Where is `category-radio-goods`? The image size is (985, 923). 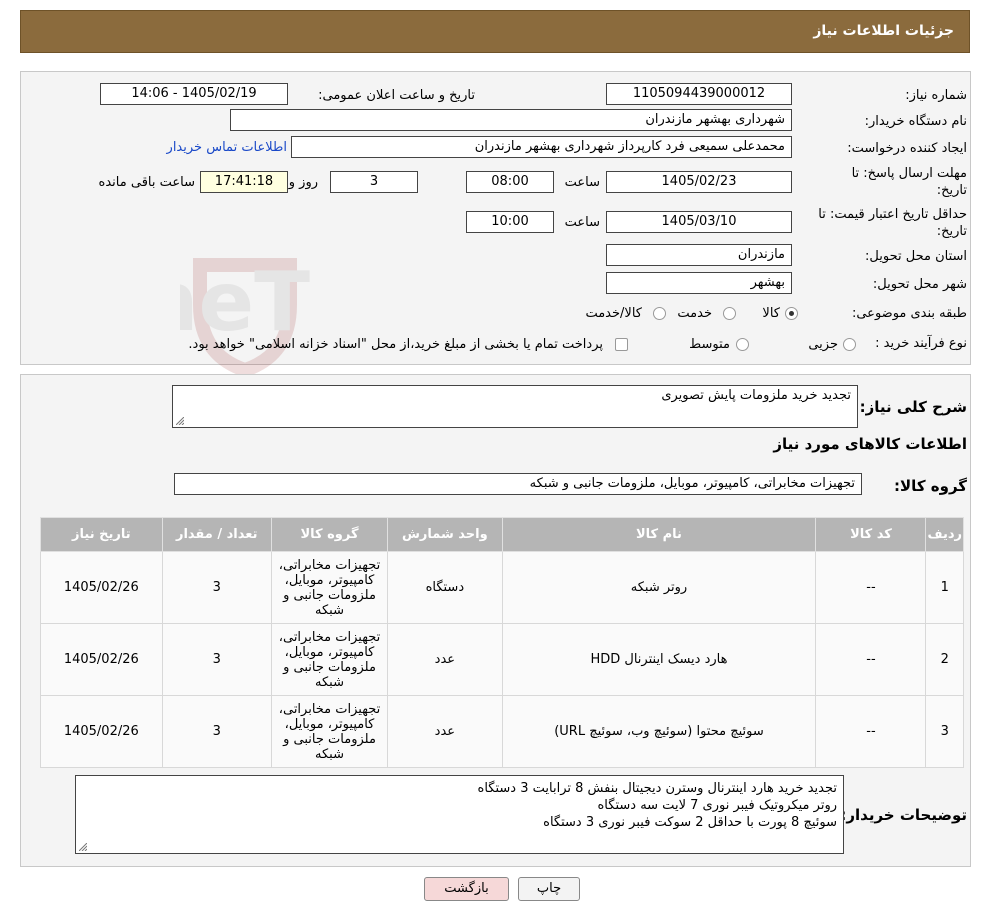 category-radio-goods is located at coordinates (791, 313).